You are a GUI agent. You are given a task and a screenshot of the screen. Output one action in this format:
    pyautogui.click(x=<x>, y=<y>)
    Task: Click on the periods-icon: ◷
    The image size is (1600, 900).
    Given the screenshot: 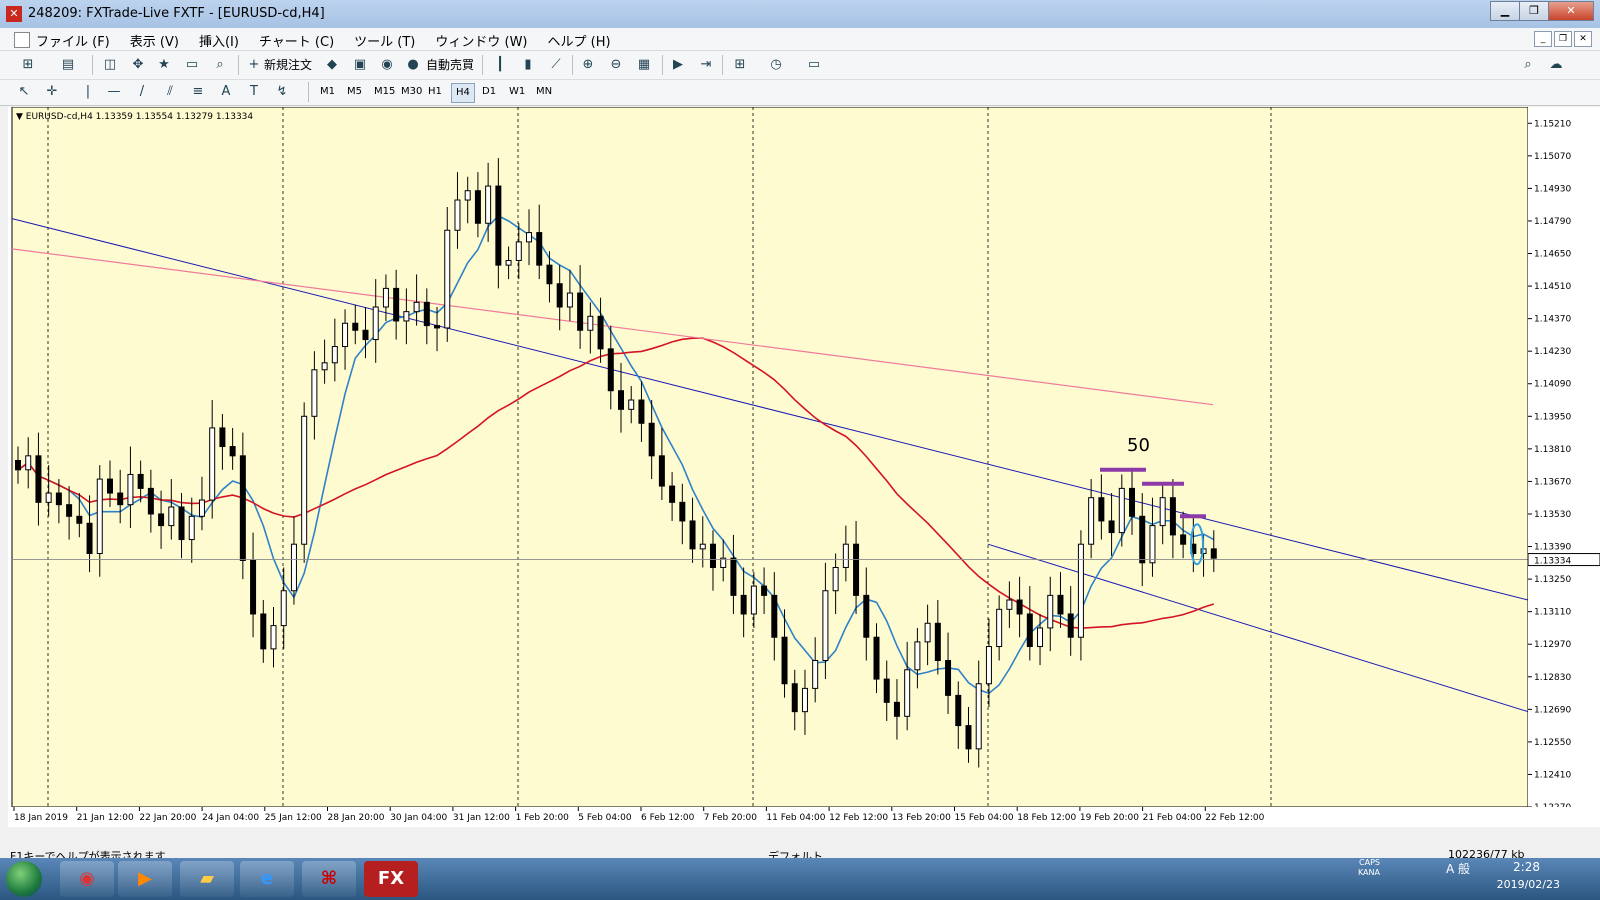 What is the action you would take?
    pyautogui.click(x=776, y=65)
    